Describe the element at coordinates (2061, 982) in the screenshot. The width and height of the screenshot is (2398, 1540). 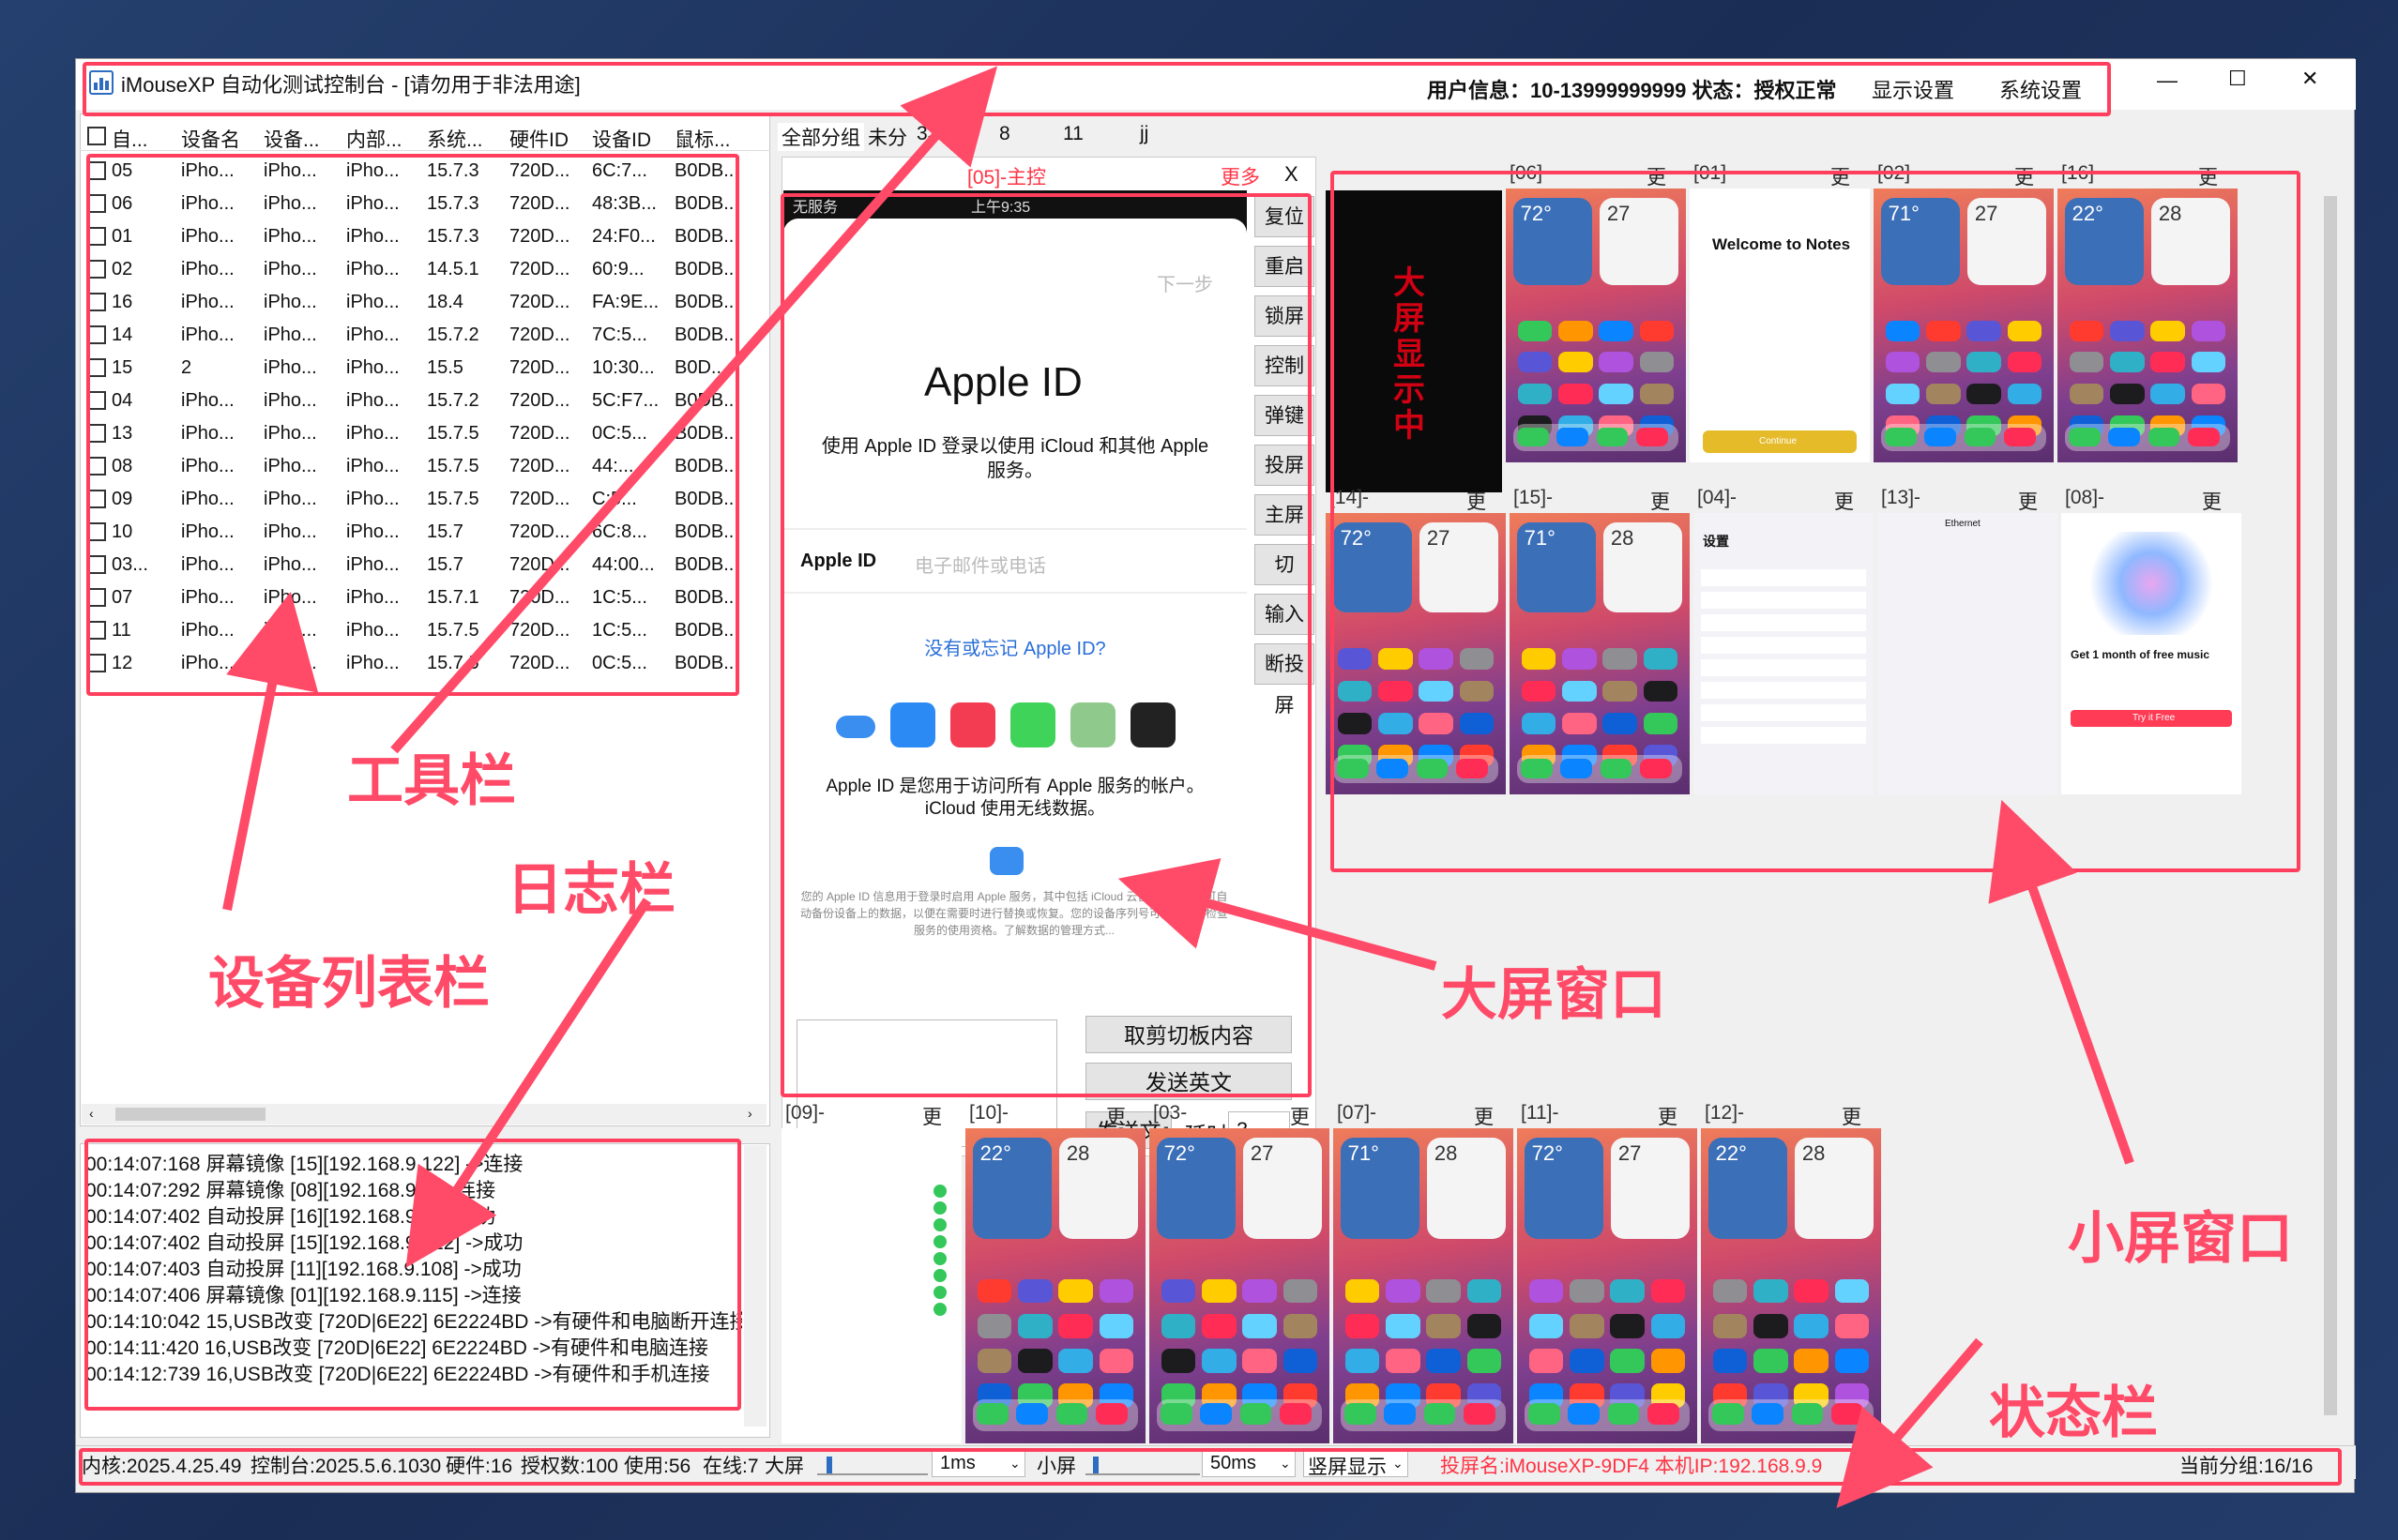
I see `arrow-small-window` at that location.